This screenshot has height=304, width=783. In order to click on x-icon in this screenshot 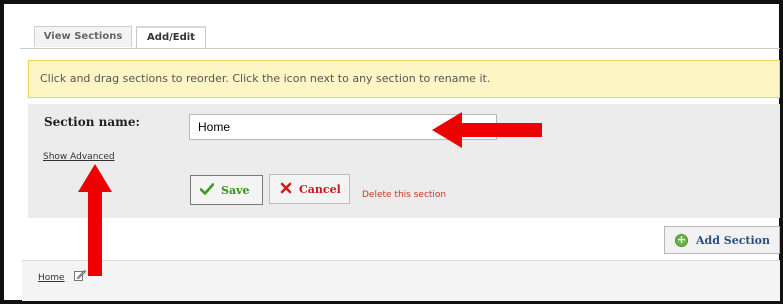, I will do `click(286, 189)`.